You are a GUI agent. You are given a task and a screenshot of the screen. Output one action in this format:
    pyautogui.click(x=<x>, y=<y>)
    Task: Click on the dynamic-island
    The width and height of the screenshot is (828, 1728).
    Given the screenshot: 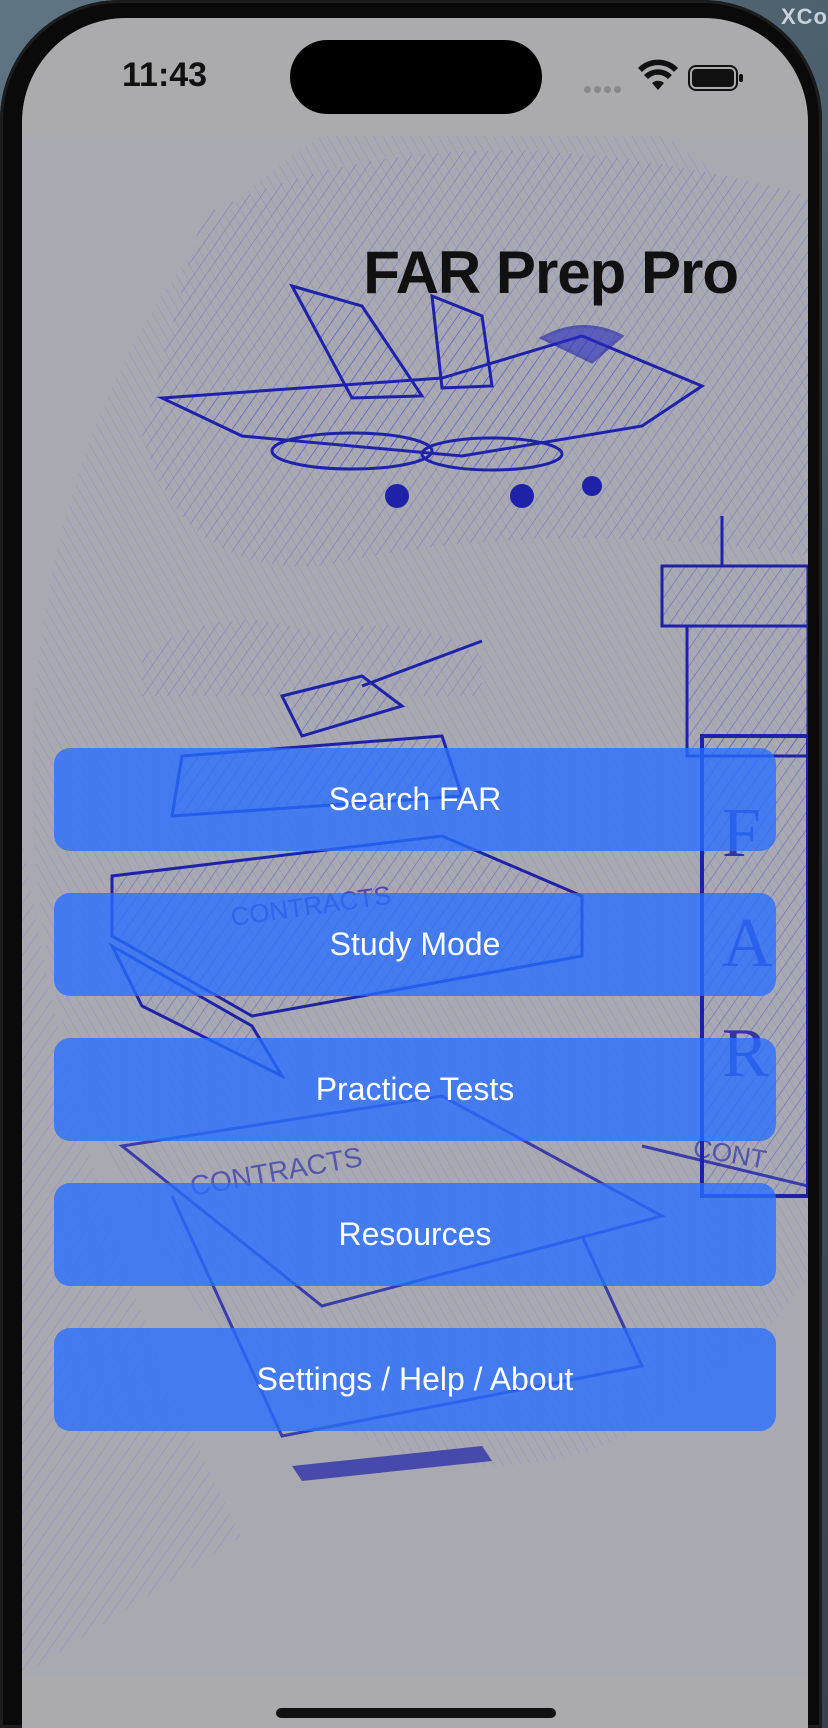 What is the action you would take?
    pyautogui.click(x=416, y=77)
    